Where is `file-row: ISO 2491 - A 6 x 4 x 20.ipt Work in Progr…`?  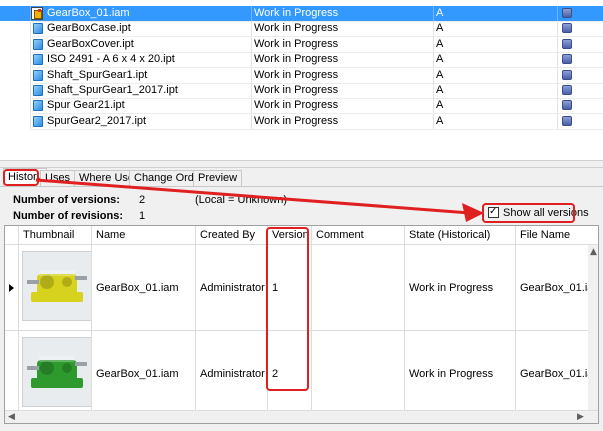
file-row: ISO 2491 - A 6 x 4 x 20.ipt Work in Progr… is located at coordinates (301, 60).